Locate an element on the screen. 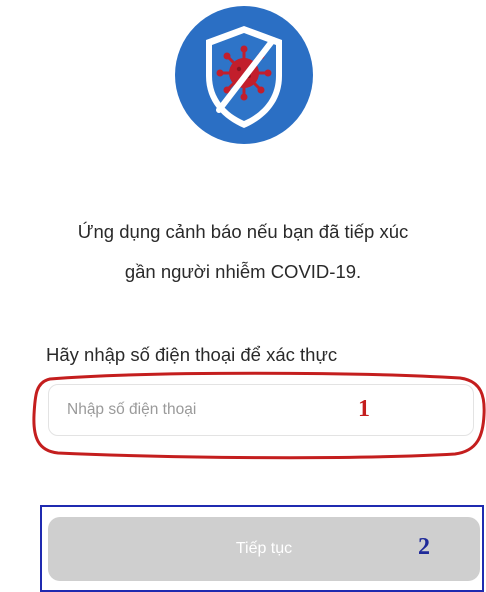 This screenshot has width=486, height=592. annotation-number-1: 1 is located at coordinates (364, 409).